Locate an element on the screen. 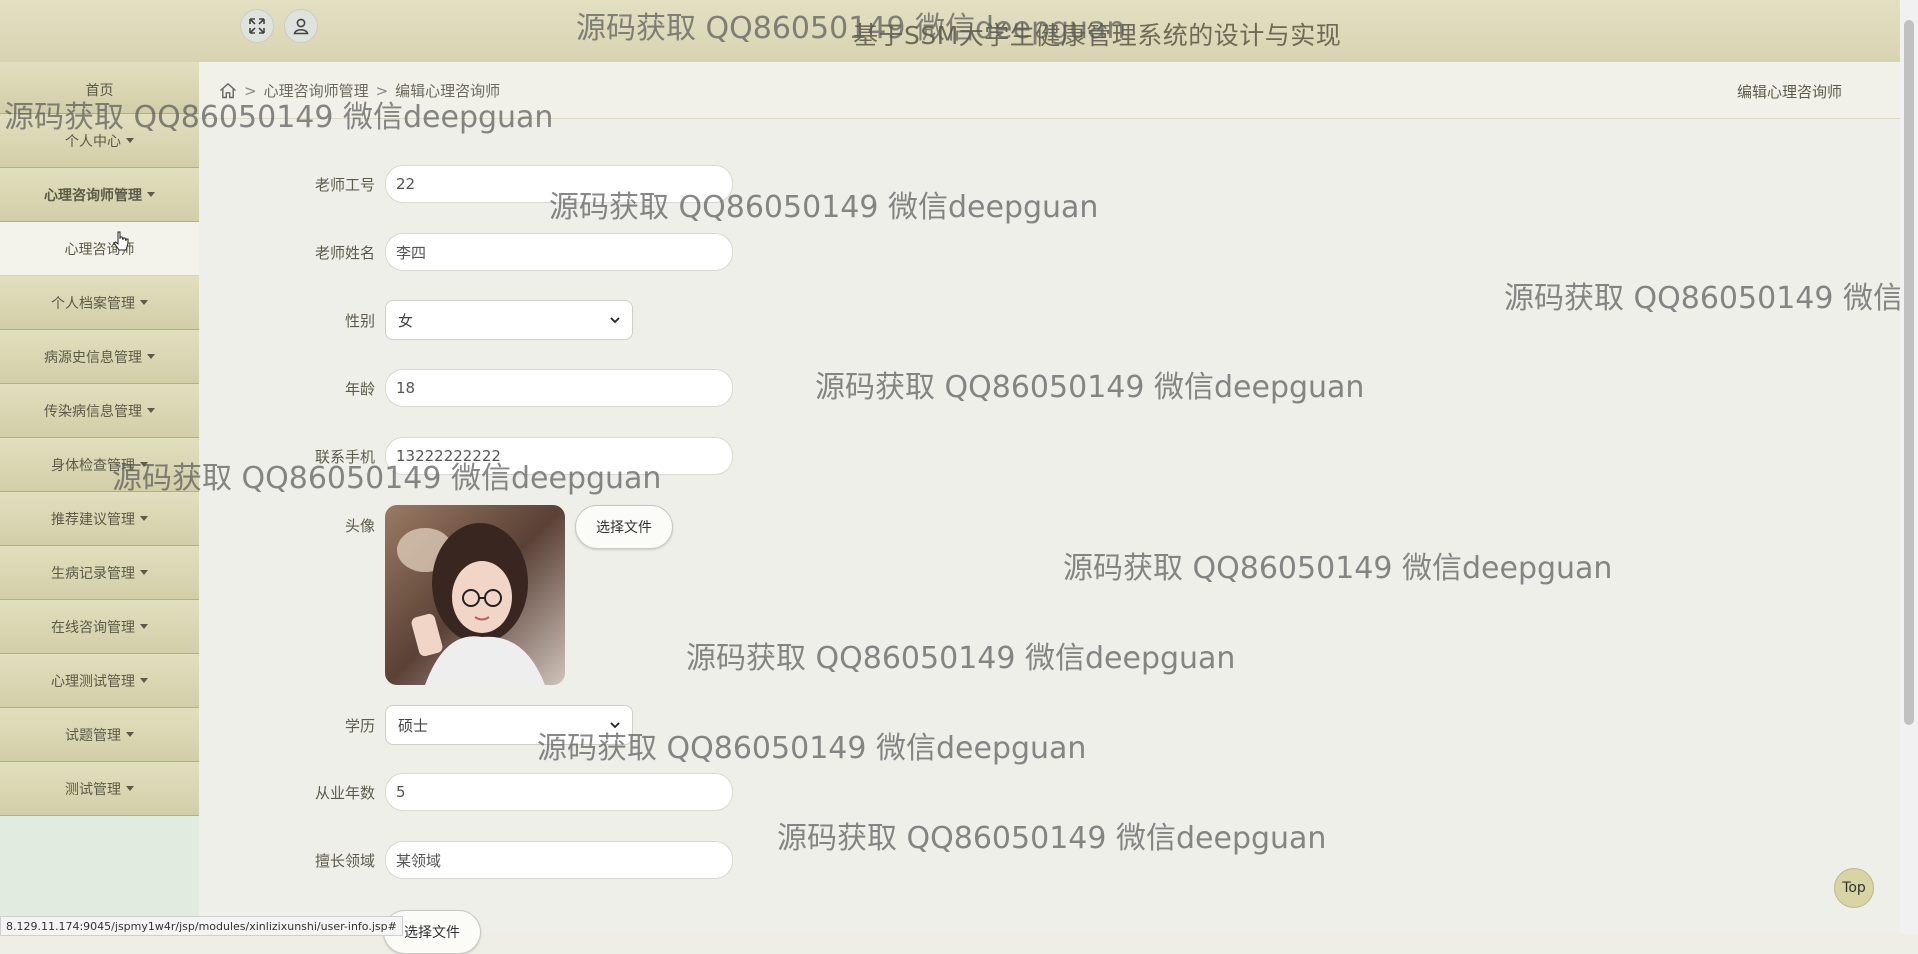  sidebar-item-label: 病源史信息管理 is located at coordinates (93, 357).